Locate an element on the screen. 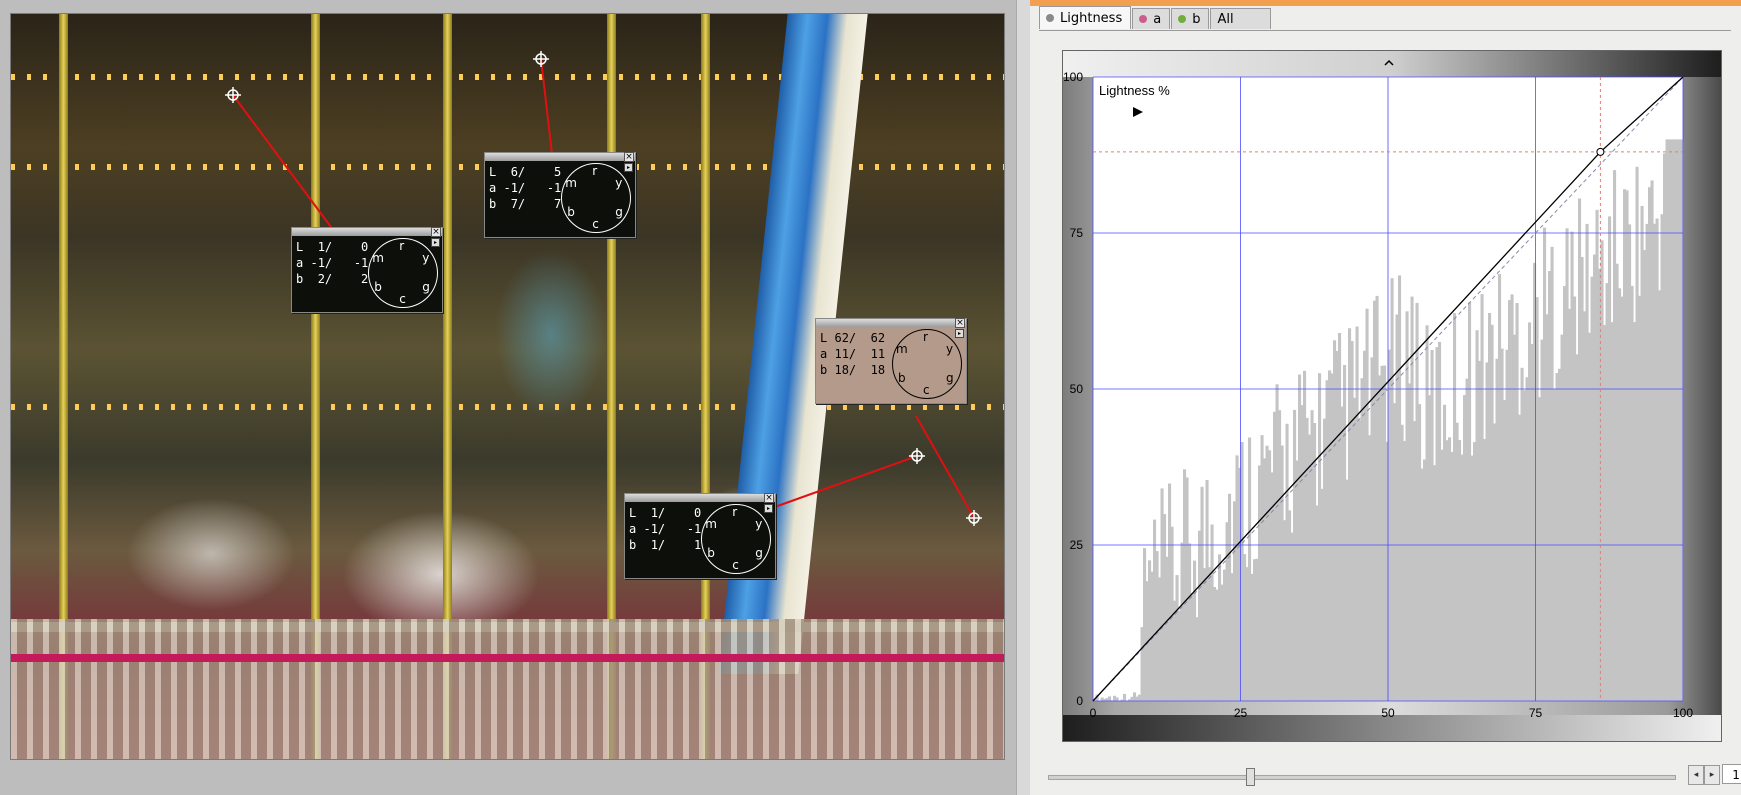  sampler-values: L 6/ 5 a -1/ -1 b 7/ 7 is located at coordinates (525, 188).